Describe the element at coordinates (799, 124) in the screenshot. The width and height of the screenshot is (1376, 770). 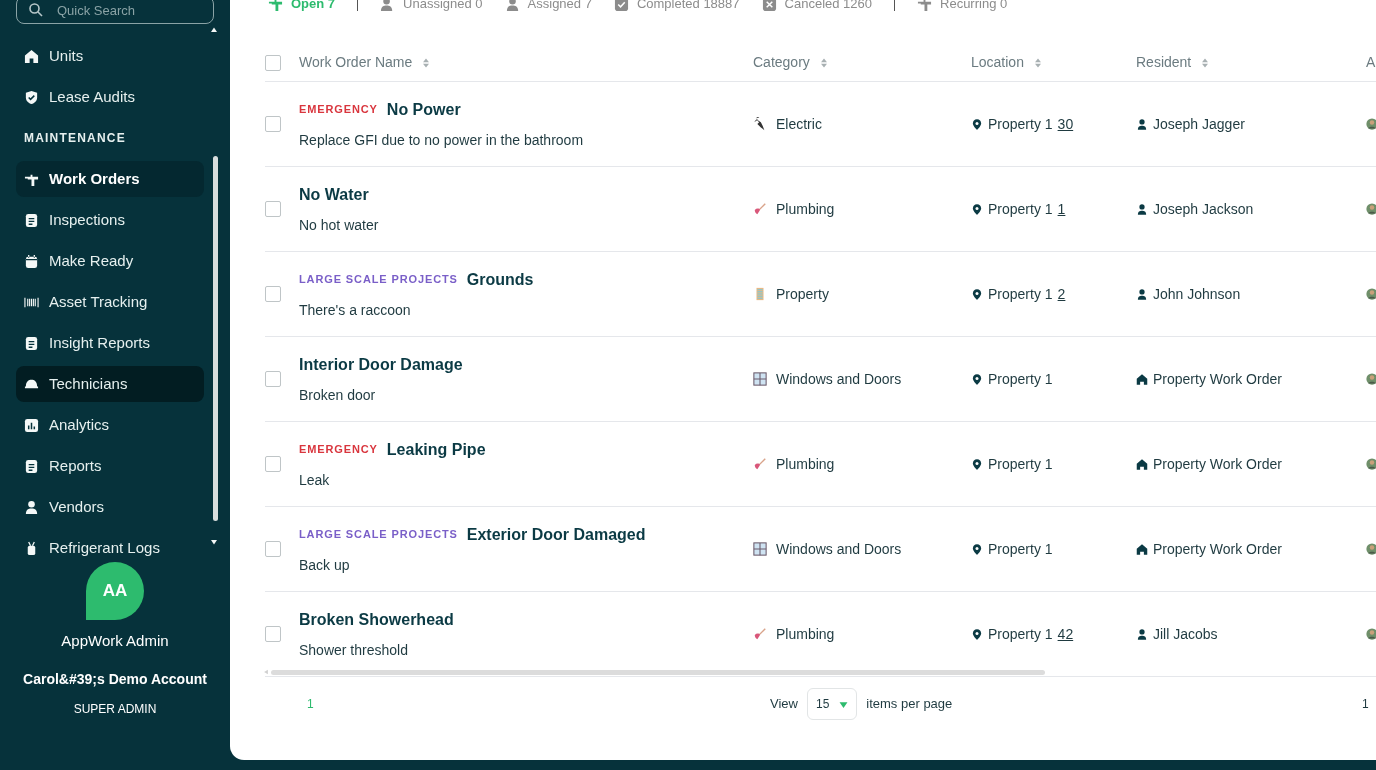
I see `category-label: Electric` at that location.